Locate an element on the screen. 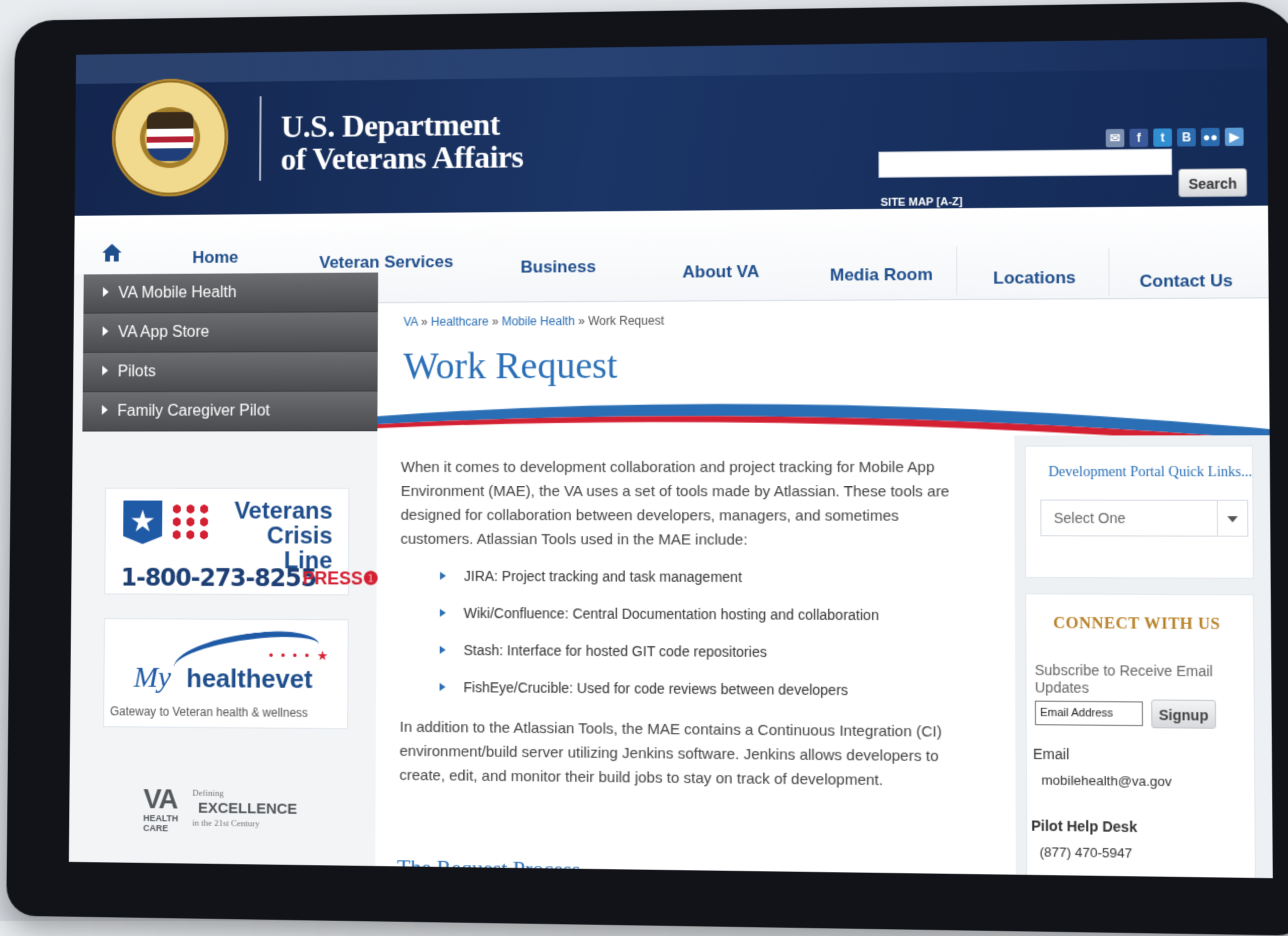 Image resolution: width=1288 pixels, height=936 pixels. header-divider is located at coordinates (260, 138).